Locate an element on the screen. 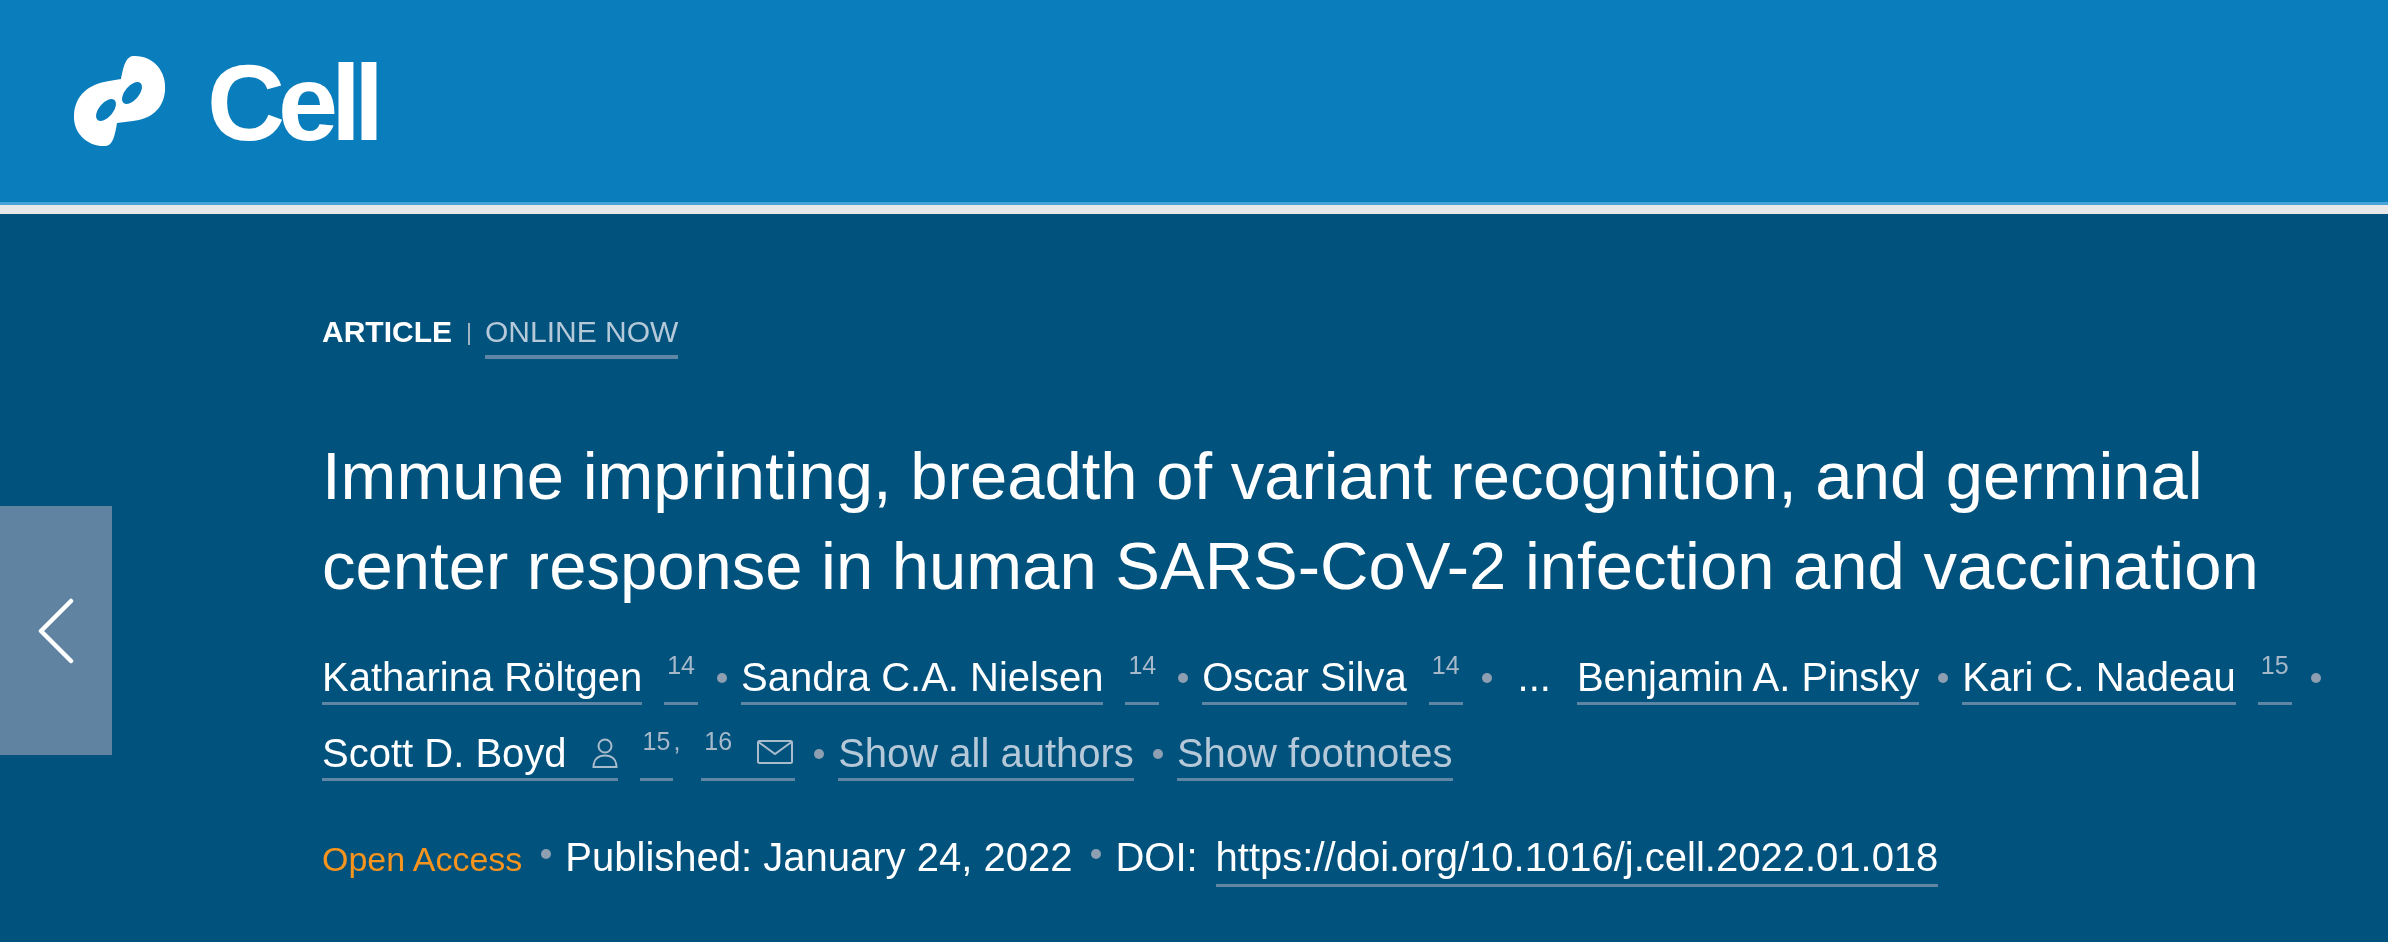  open-access-label: Open Access is located at coordinates (422, 859).